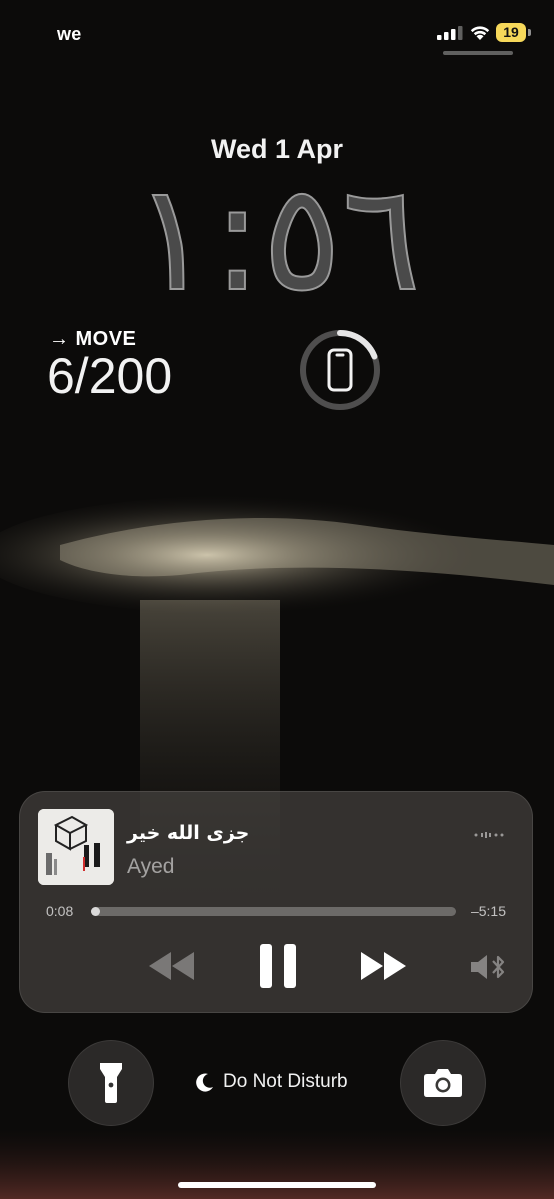 Image resolution: width=554 pixels, height=1199 pixels. What do you see at coordinates (529, 32) in the screenshot?
I see `battery-cap` at bounding box center [529, 32].